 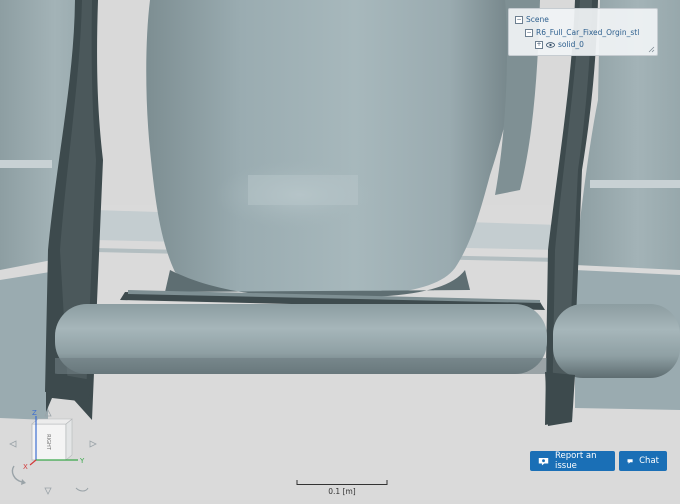 I want to click on navigation-cube: RIGHT Z Y X, so click(x=54, y=454).